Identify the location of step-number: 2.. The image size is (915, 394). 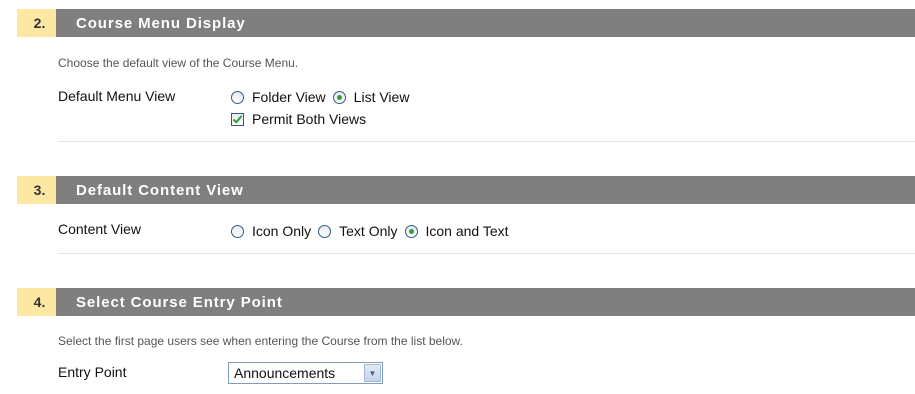
(36, 23).